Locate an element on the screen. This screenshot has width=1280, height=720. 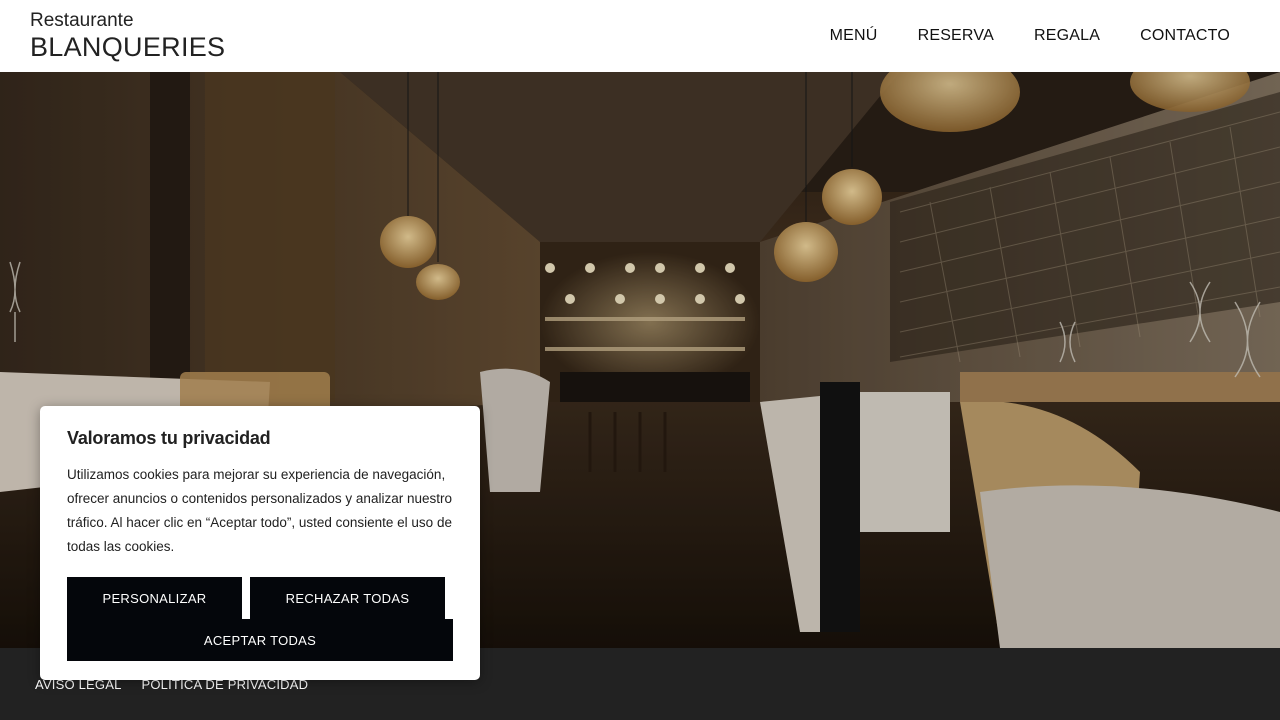
reject-all-button: RECHAZAR TODAS is located at coordinates (347, 598).